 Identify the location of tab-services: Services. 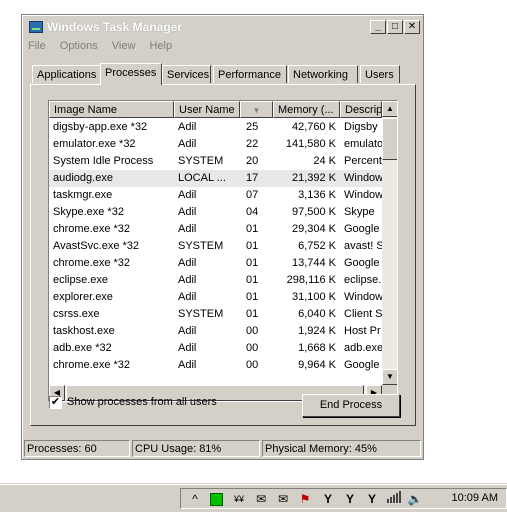
(186, 74).